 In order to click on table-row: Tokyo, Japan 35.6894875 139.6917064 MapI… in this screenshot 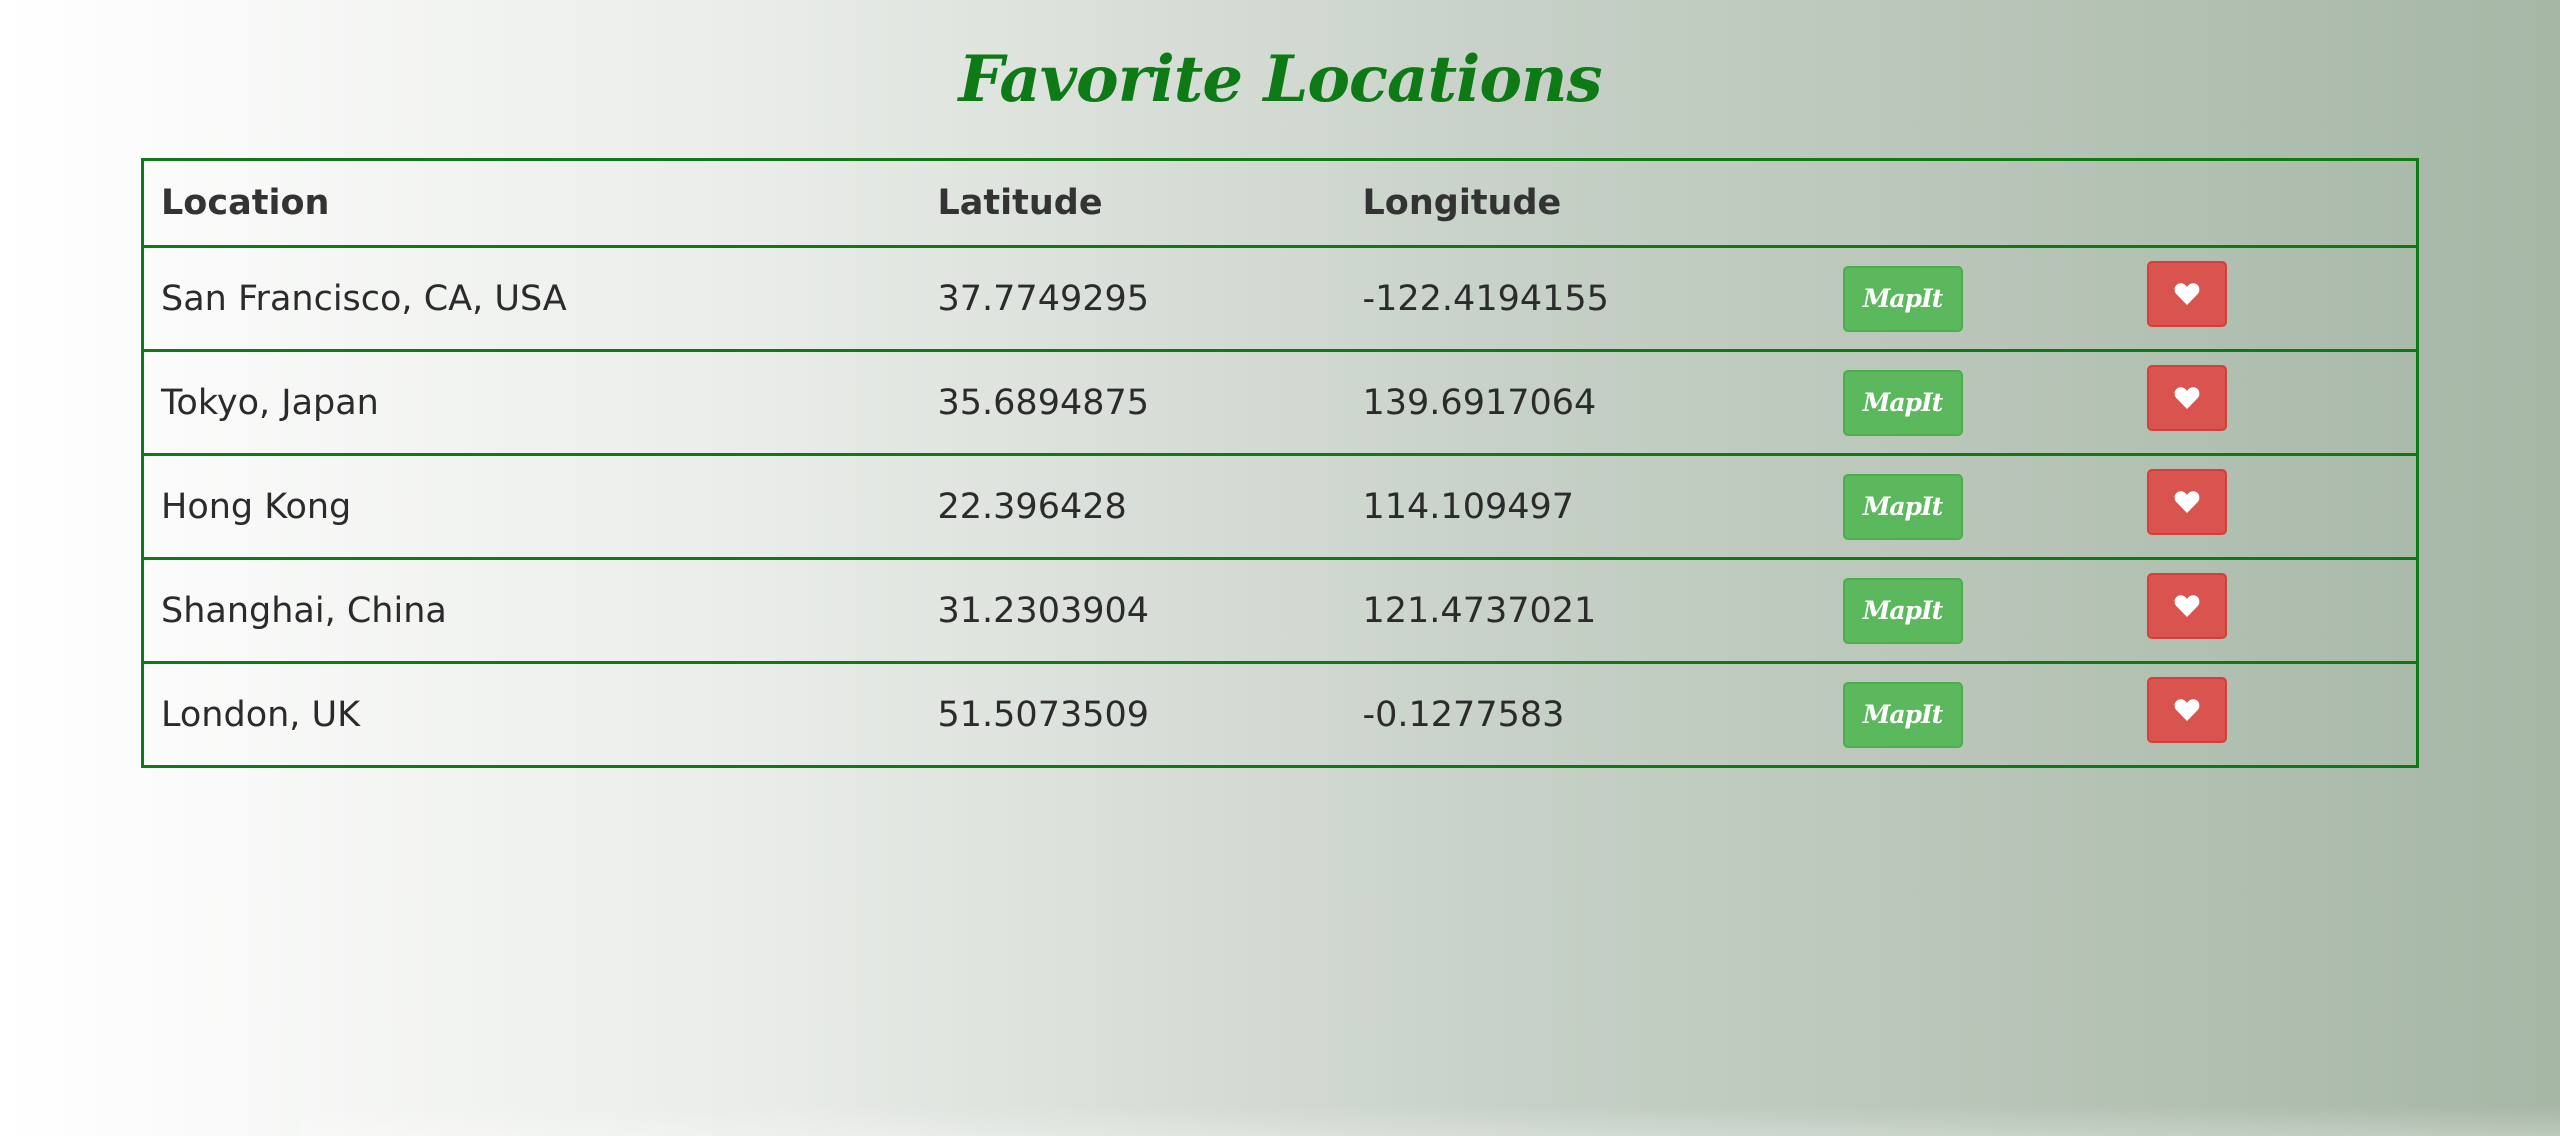, I will do `click(1280, 402)`.